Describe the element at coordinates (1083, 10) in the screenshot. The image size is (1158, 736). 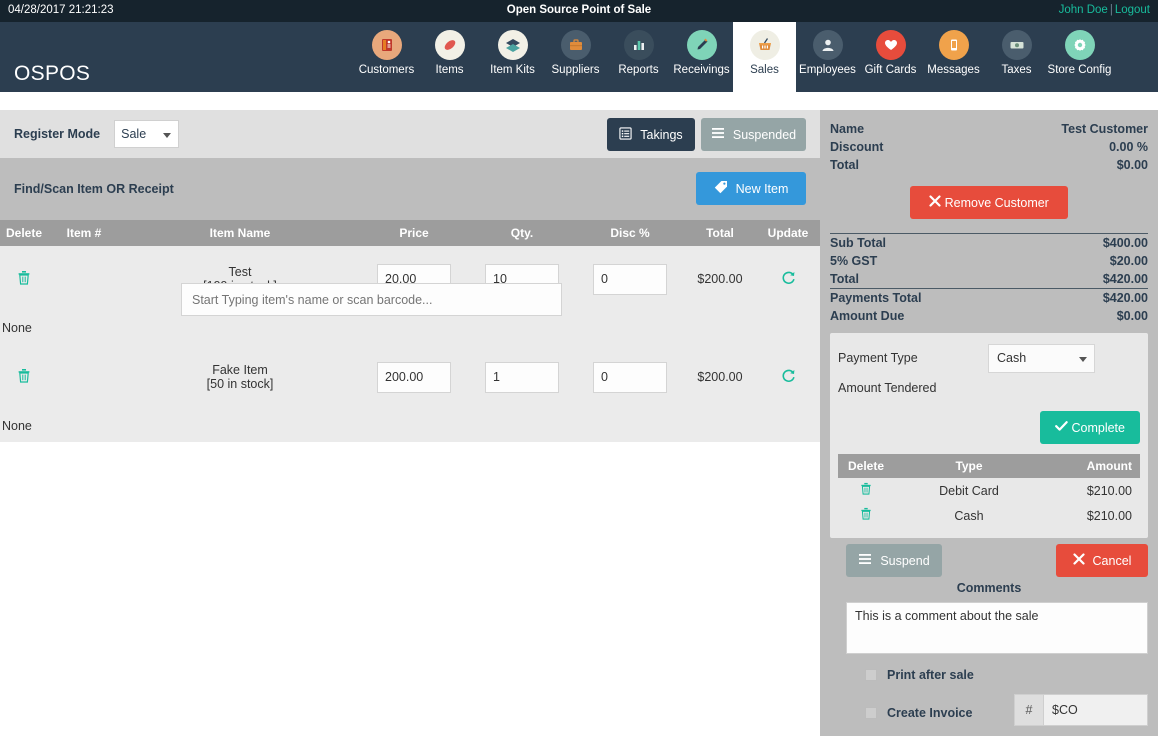
I see `user-name-link: John Doe` at that location.